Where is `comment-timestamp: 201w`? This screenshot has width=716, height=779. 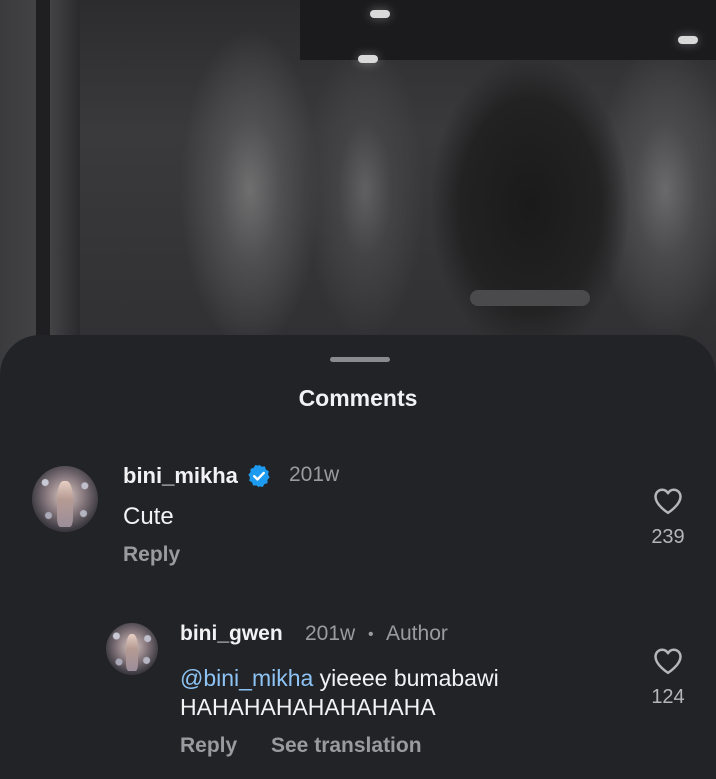 comment-timestamp: 201w is located at coordinates (314, 474).